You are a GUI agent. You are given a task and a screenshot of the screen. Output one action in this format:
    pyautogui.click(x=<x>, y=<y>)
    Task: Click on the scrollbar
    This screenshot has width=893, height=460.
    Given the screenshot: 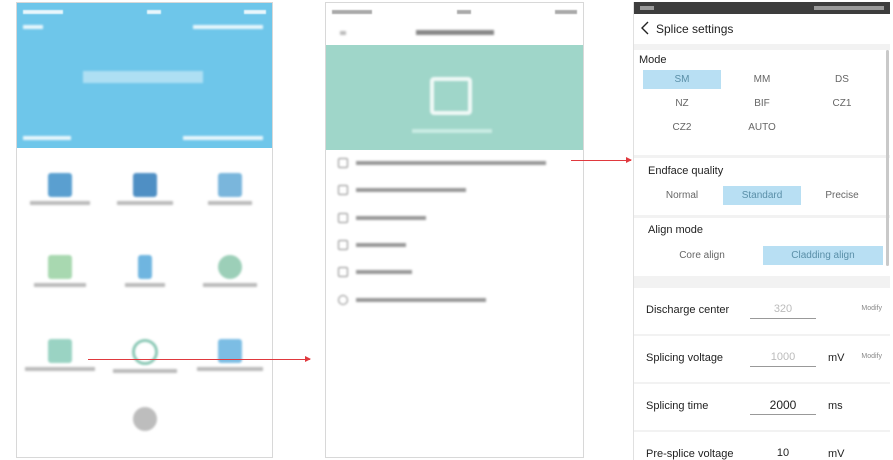 What is the action you would take?
    pyautogui.click(x=887, y=158)
    